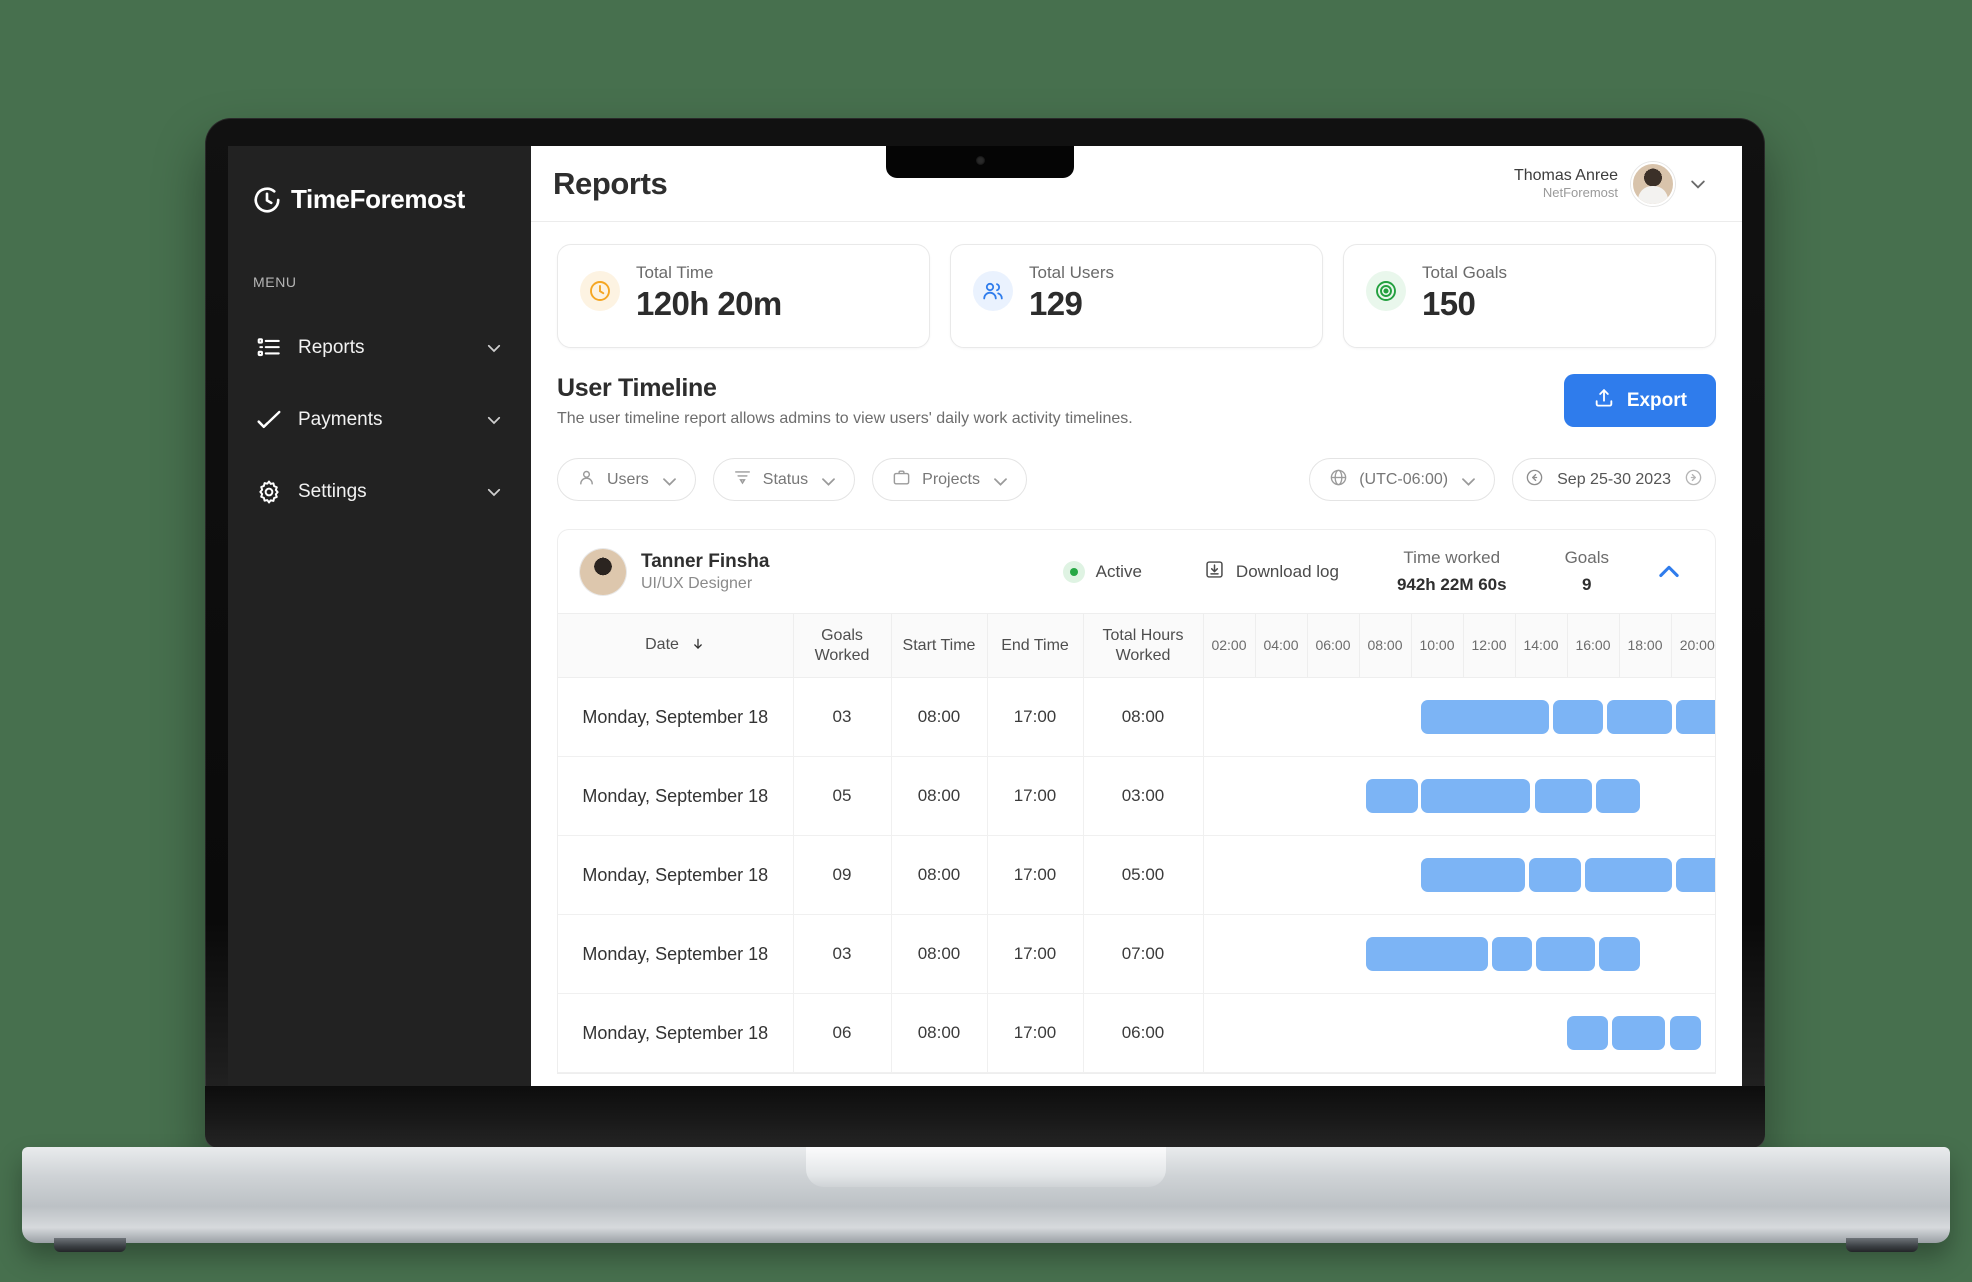 Image resolution: width=1972 pixels, height=1282 pixels. What do you see at coordinates (1143, 717) in the screenshot?
I see `cell-total-hours: 08:00` at bounding box center [1143, 717].